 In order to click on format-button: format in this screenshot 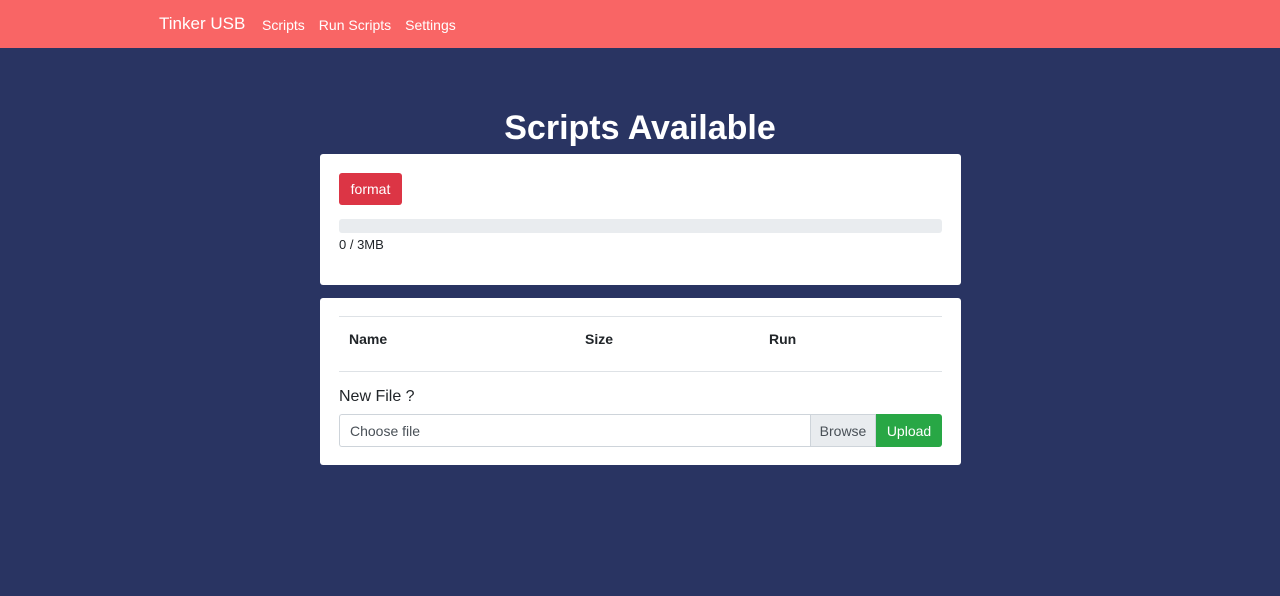, I will do `click(370, 189)`.